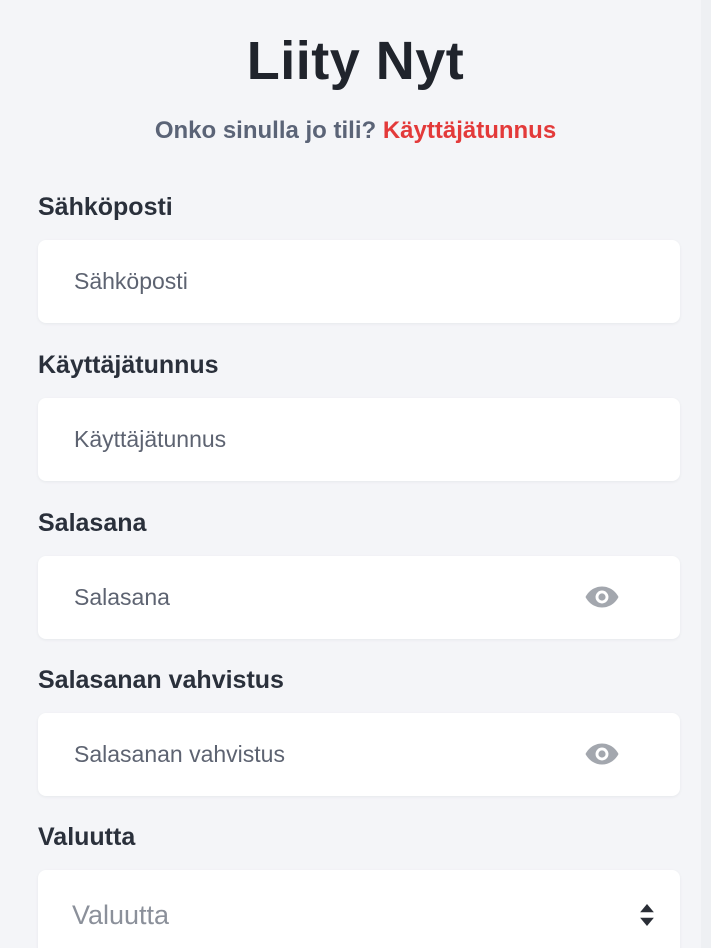  Describe the element at coordinates (105, 207) in the screenshot. I see `email-label: Sähköposti` at that location.